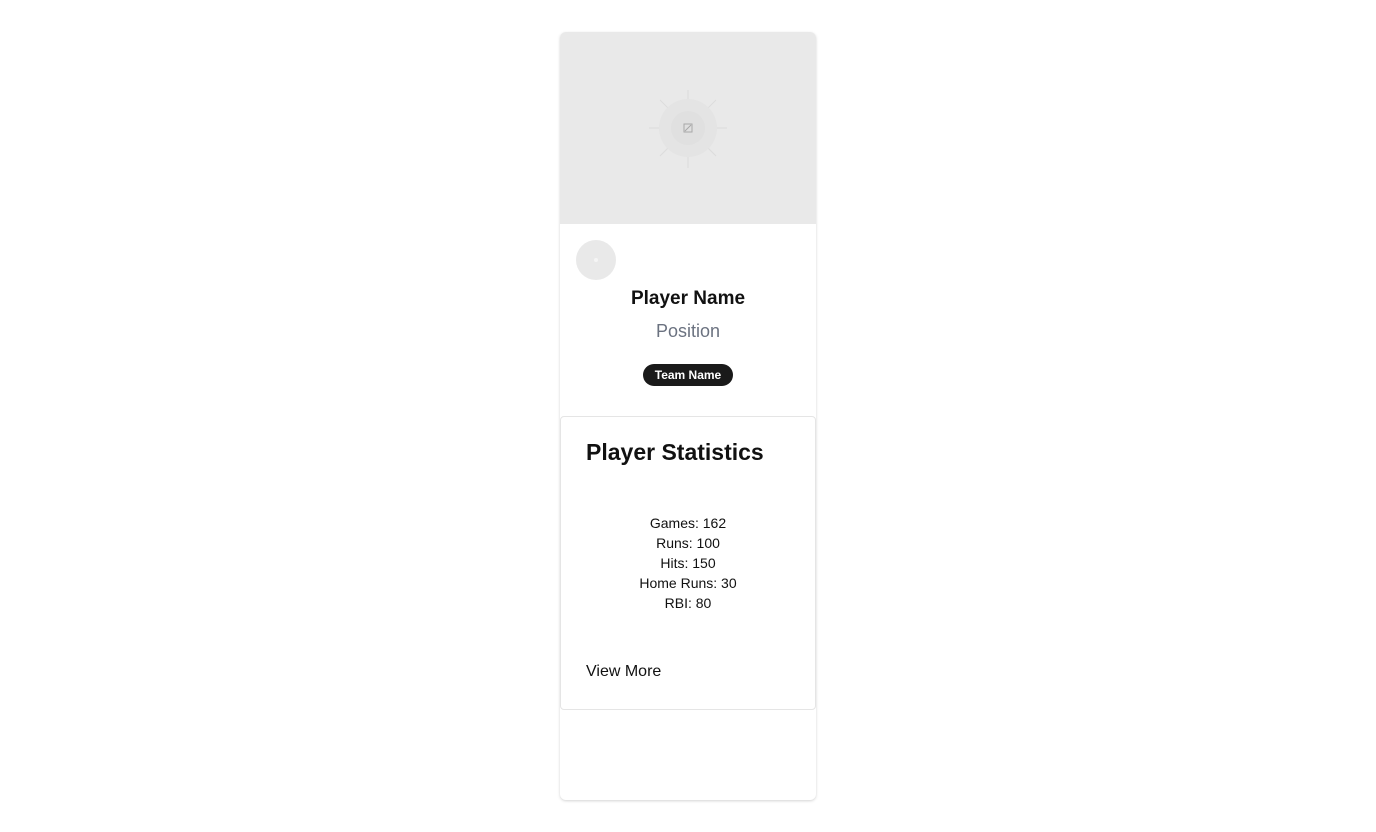 Image resolution: width=1376 pixels, height=832 pixels. What do you see at coordinates (688, 523) in the screenshot?
I see `stat-games: Games: 162` at bounding box center [688, 523].